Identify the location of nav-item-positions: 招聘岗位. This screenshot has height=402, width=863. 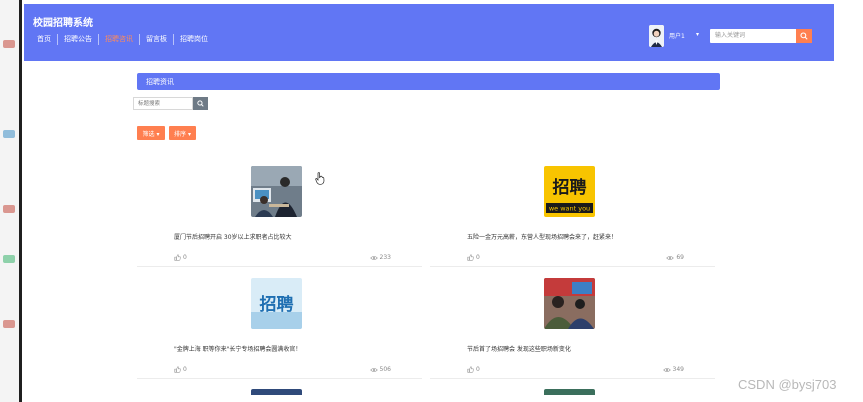
(193, 39).